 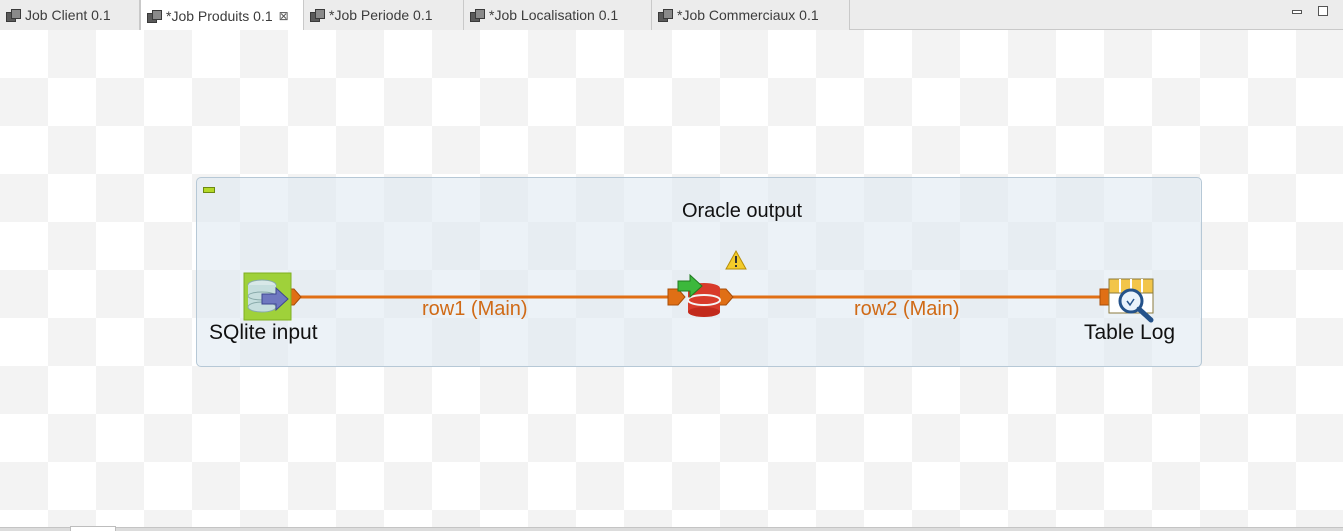 I want to click on sqlite-input-icon, so click(x=267, y=296).